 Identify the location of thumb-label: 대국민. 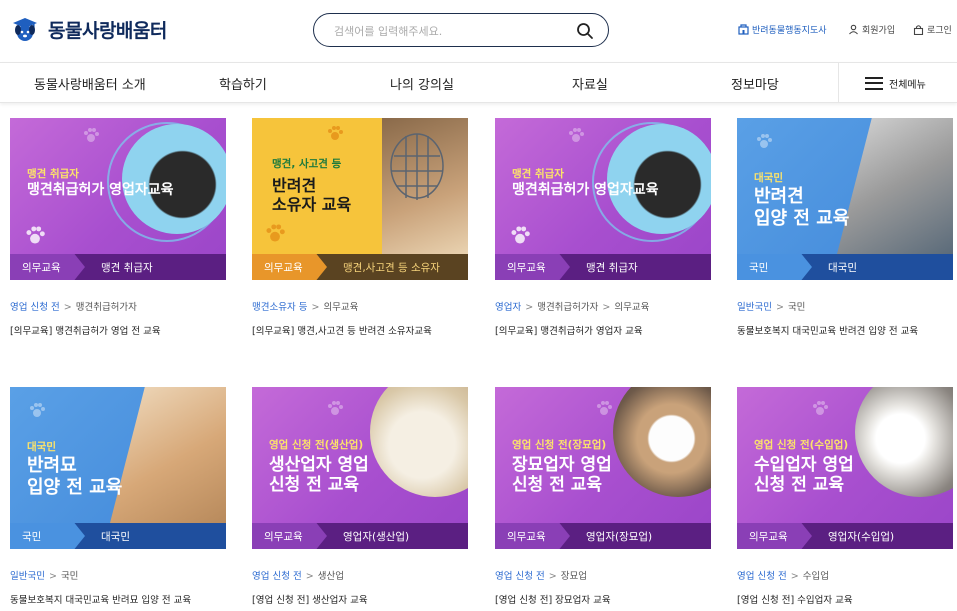
(768, 178).